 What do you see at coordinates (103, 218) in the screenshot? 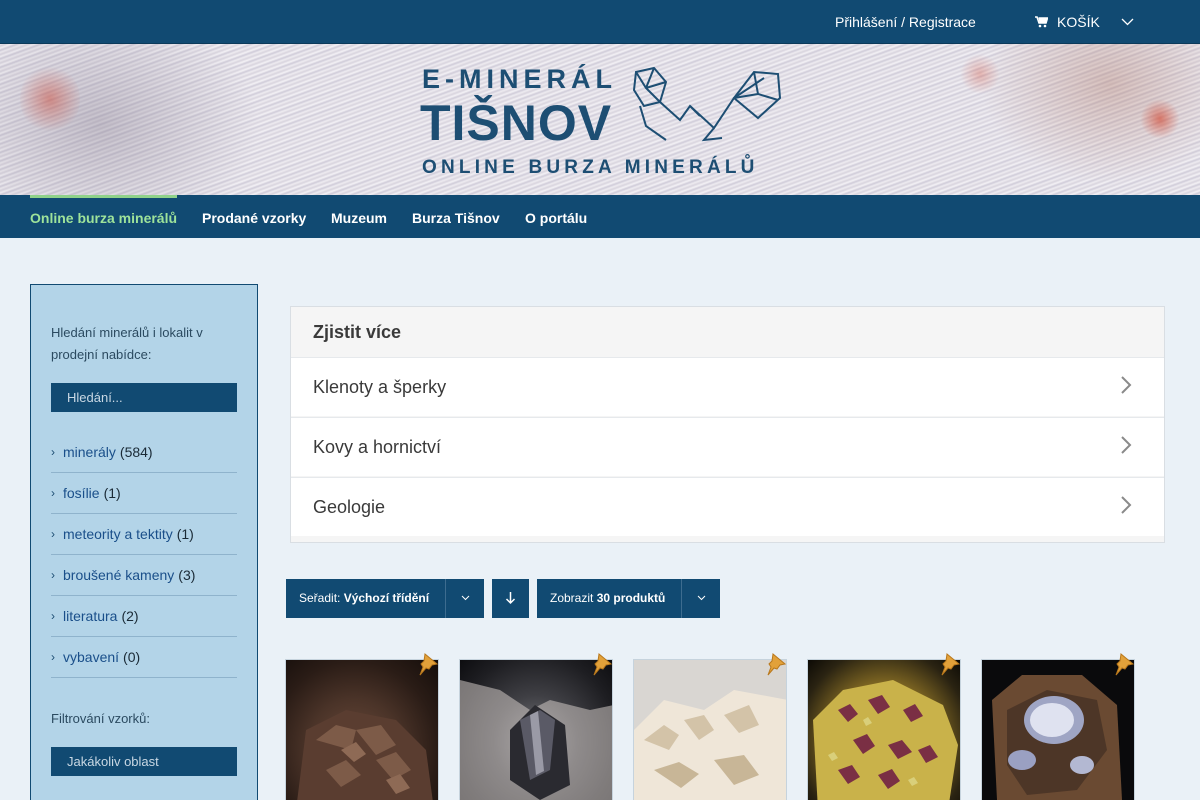
I see `nav-item-online-burza: Online burza minerálů` at bounding box center [103, 218].